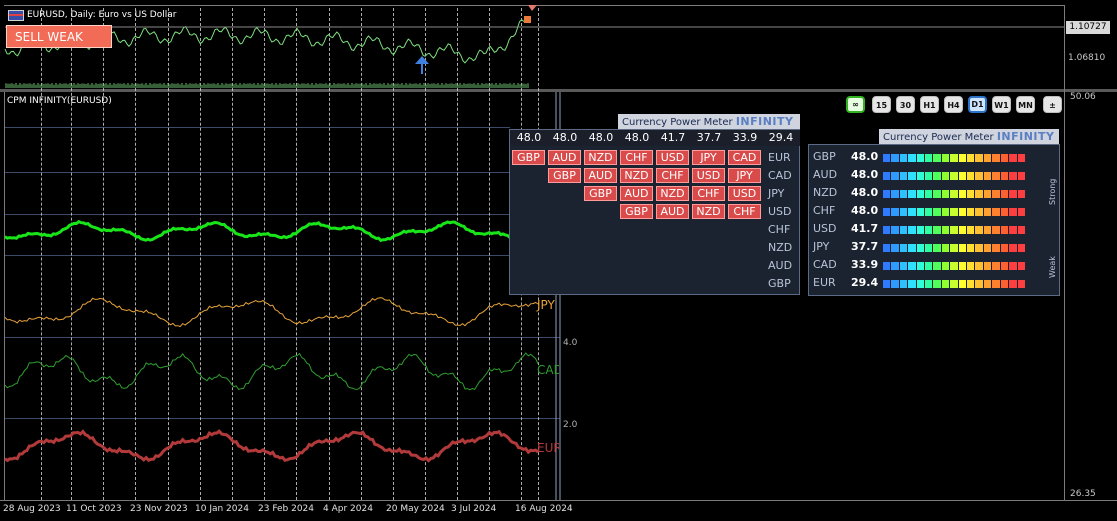  Describe the element at coordinates (780, 211) in the screenshot. I see `matrix-row-label: USD` at that location.